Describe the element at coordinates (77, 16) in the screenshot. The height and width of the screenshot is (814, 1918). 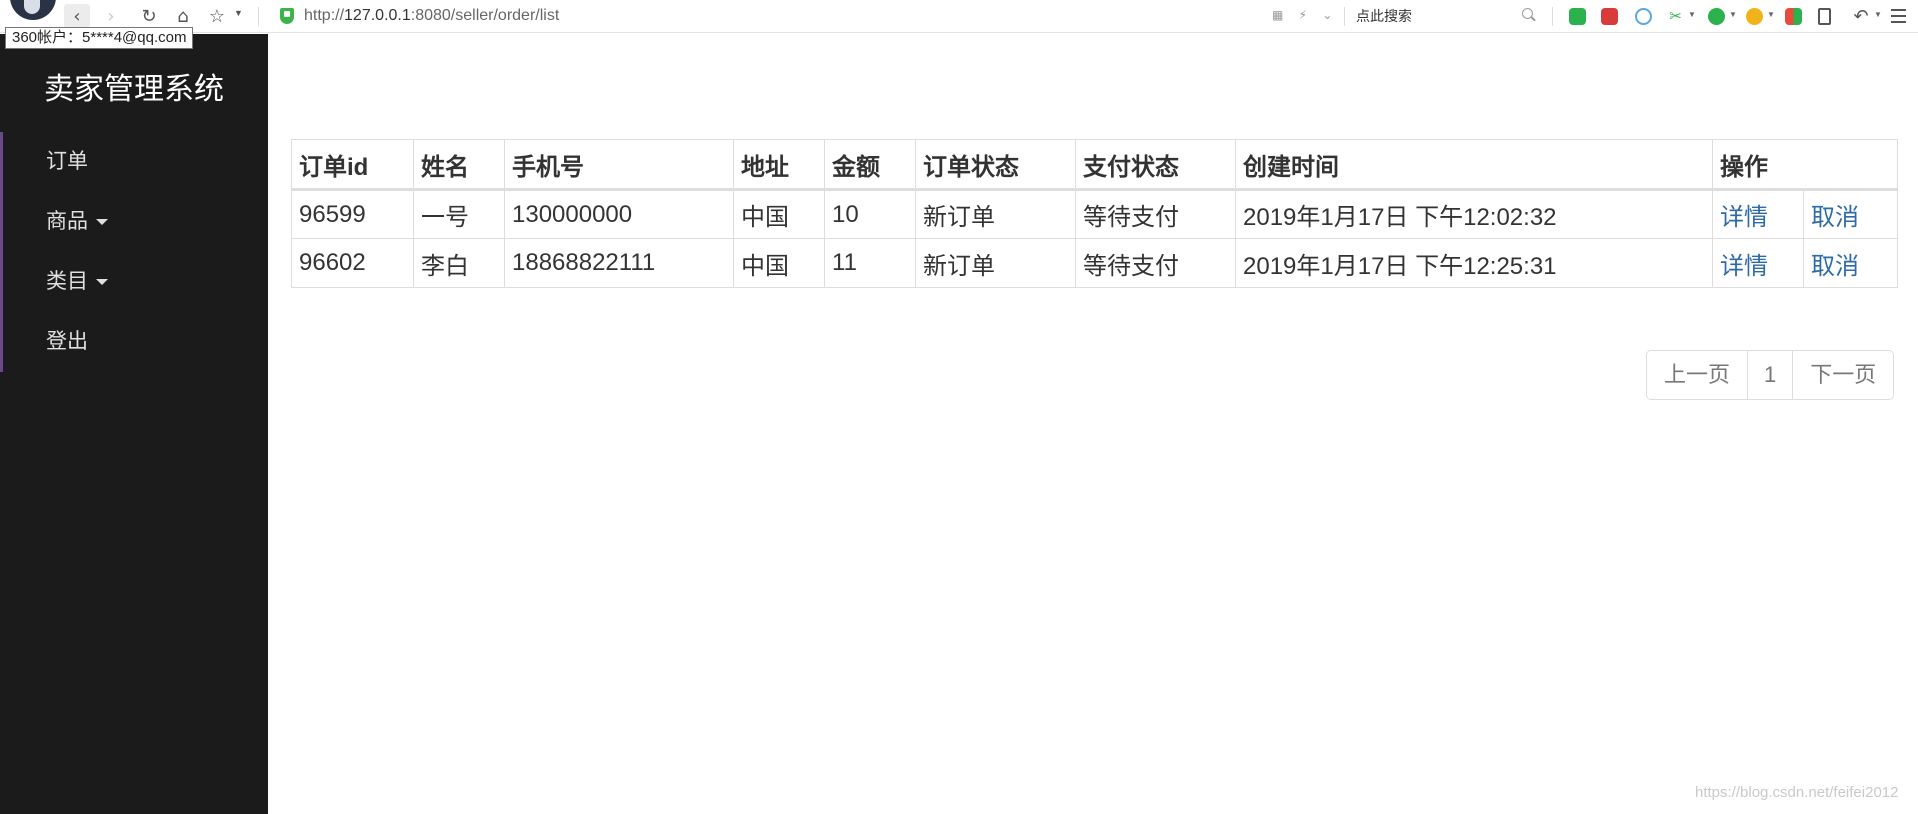
I see `back-icon: ‹` at that location.